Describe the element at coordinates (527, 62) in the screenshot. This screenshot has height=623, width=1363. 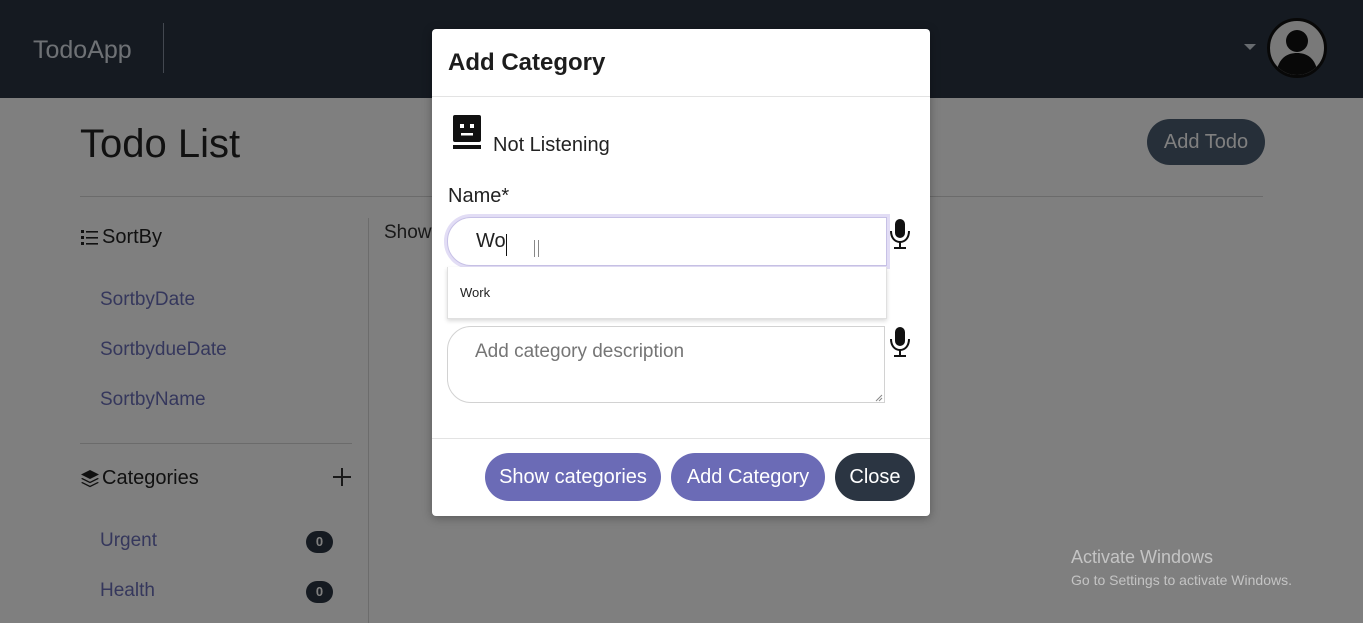
I see `modal-title: Add Category` at that location.